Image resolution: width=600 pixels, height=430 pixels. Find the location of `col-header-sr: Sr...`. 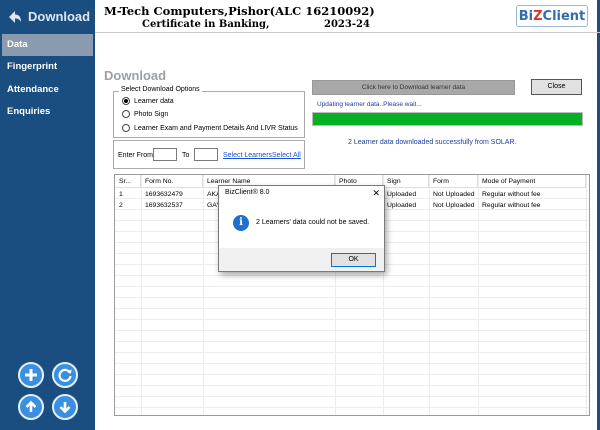

col-header-sr: Sr... is located at coordinates (128, 181).